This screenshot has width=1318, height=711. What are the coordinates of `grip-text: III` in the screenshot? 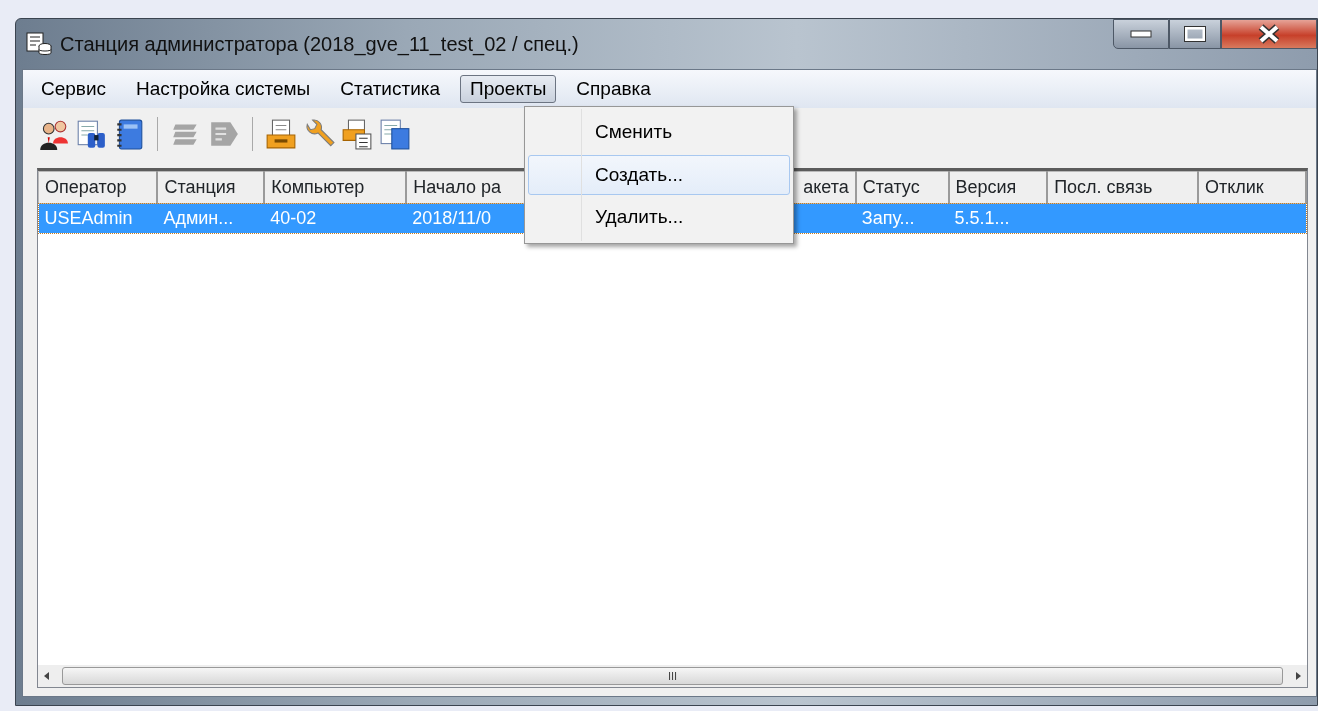 It's located at (672, 676).